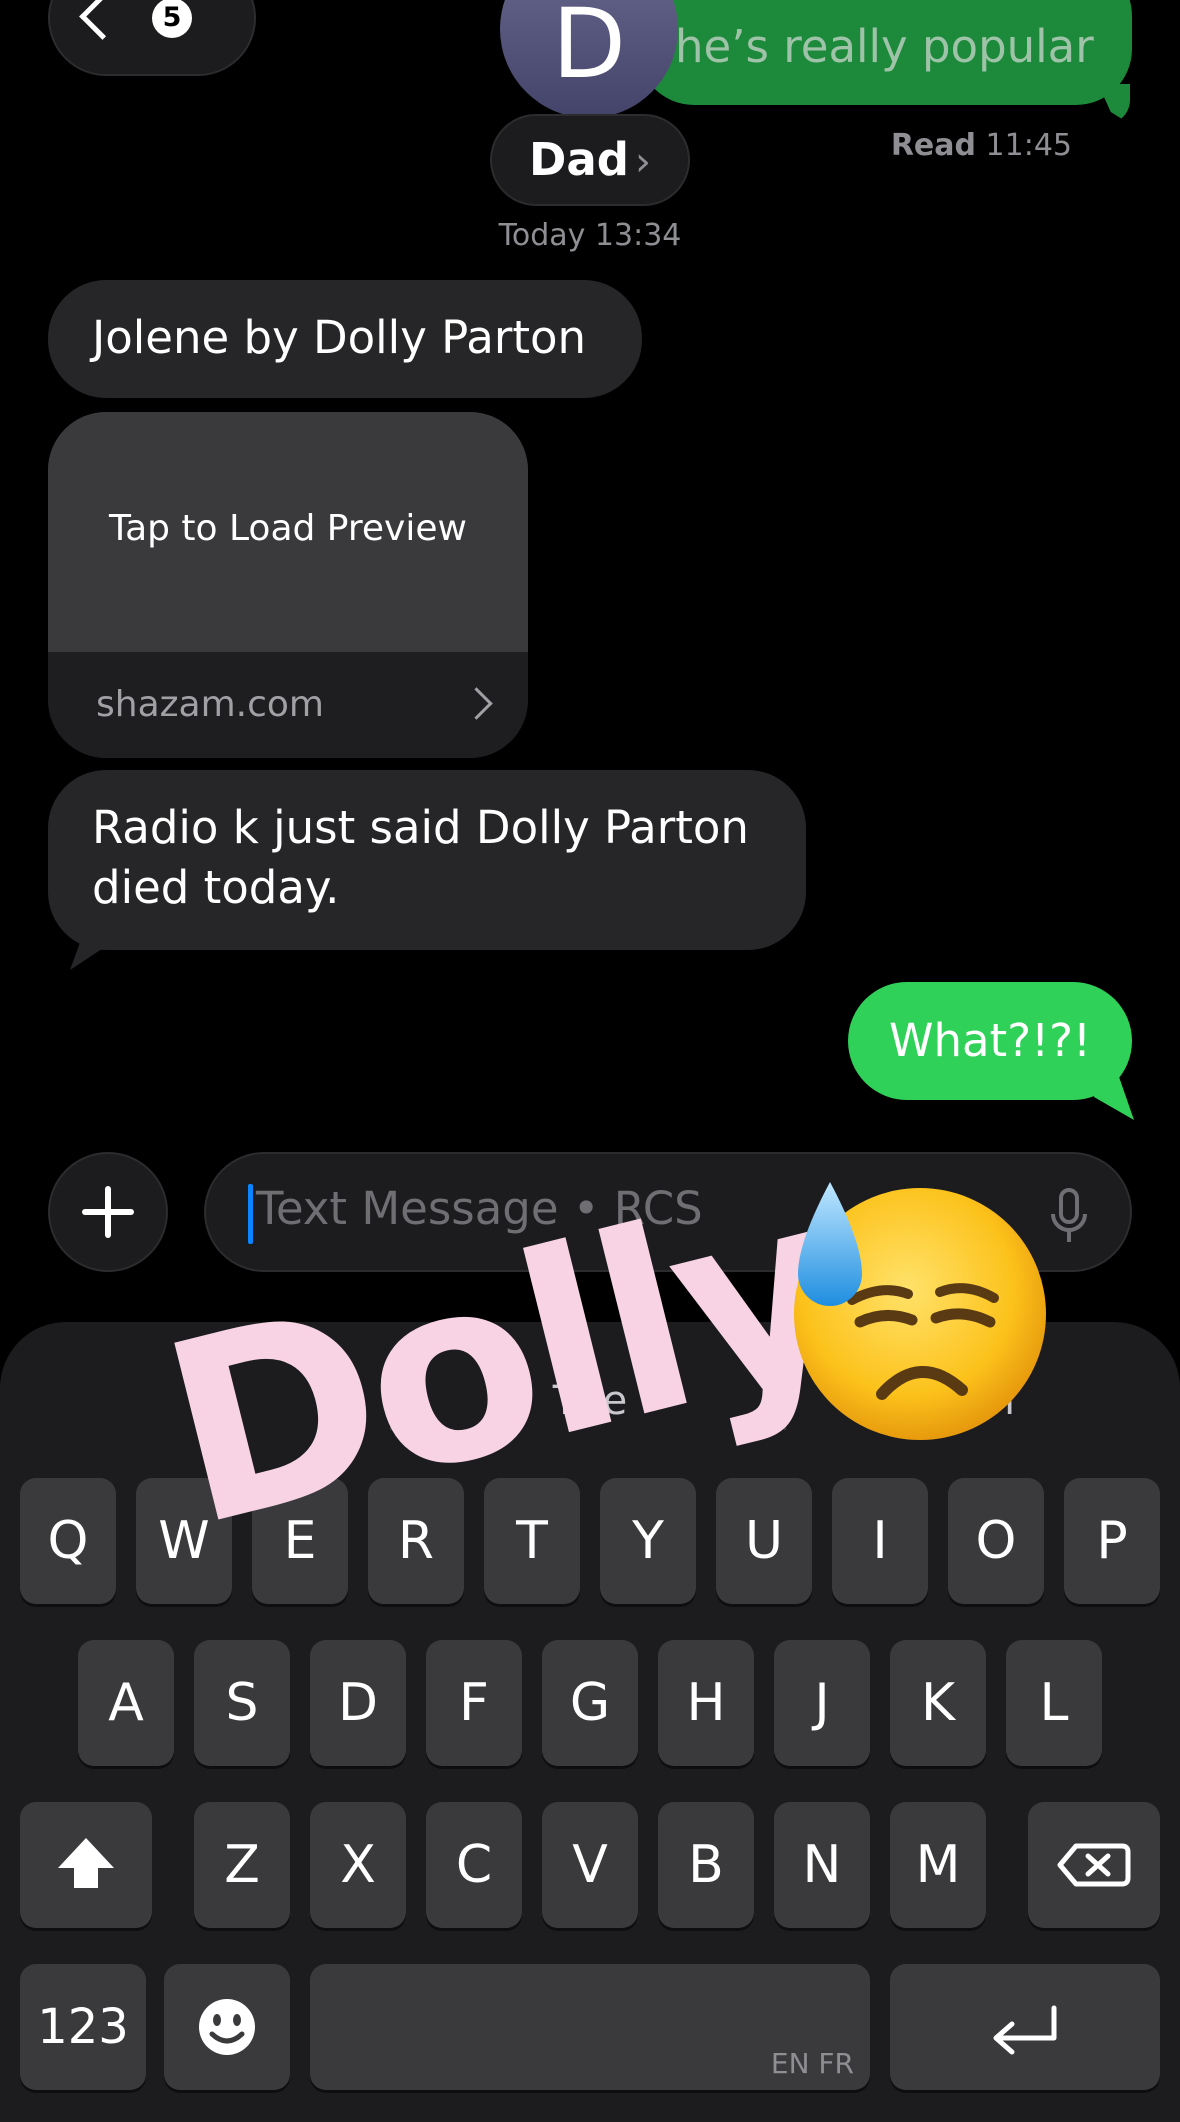  I want to click on return-key, so click(1025, 2027).